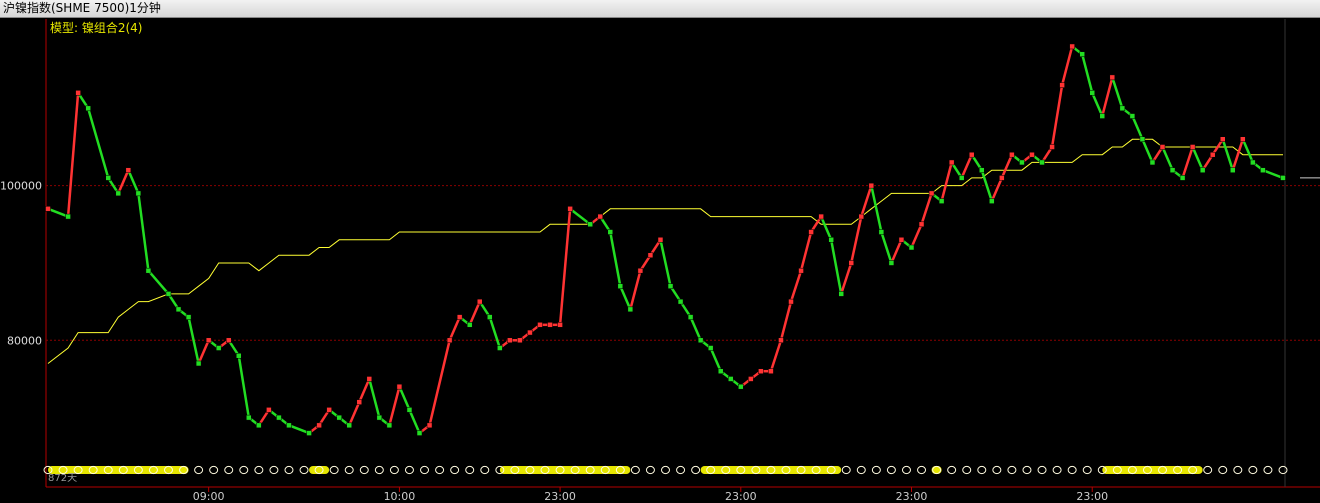  I want to click on window-title: 沪镍指数(SHME 7500)1分钟, so click(82, 8).